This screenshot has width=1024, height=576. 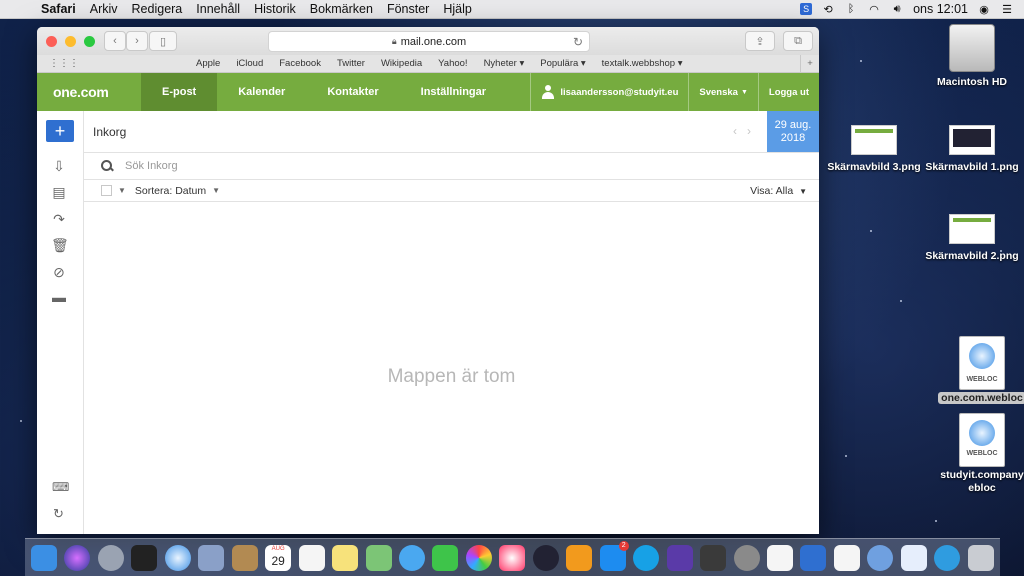 What do you see at coordinates (208, 63) in the screenshot?
I see `fav-apple: Apple` at bounding box center [208, 63].